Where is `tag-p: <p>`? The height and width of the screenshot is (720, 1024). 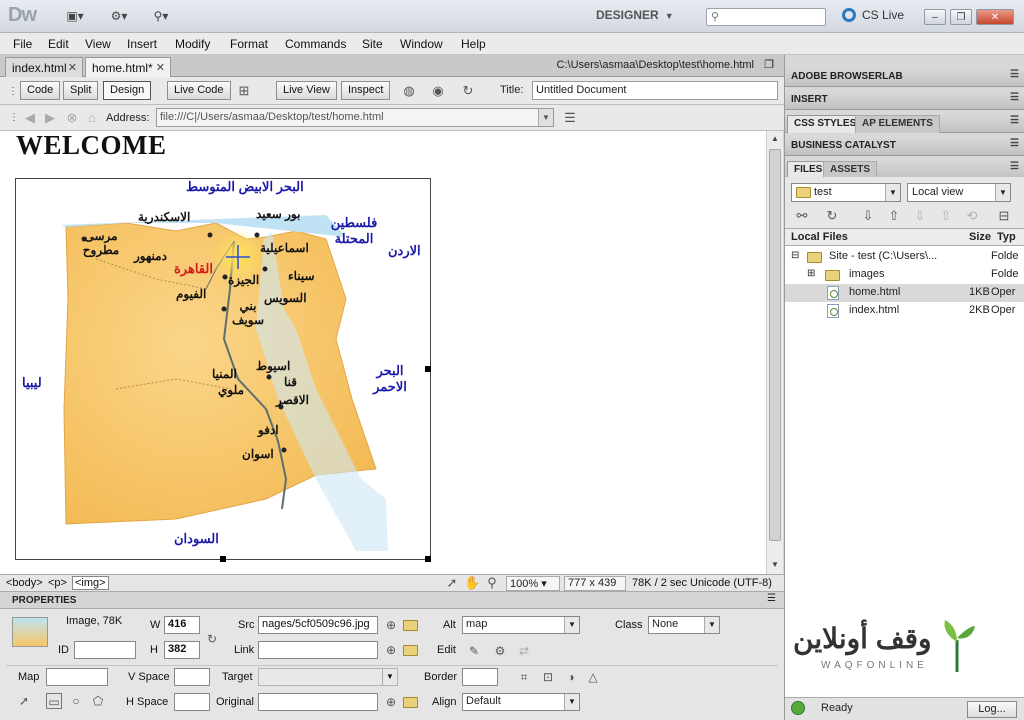 tag-p: <p> is located at coordinates (57, 583).